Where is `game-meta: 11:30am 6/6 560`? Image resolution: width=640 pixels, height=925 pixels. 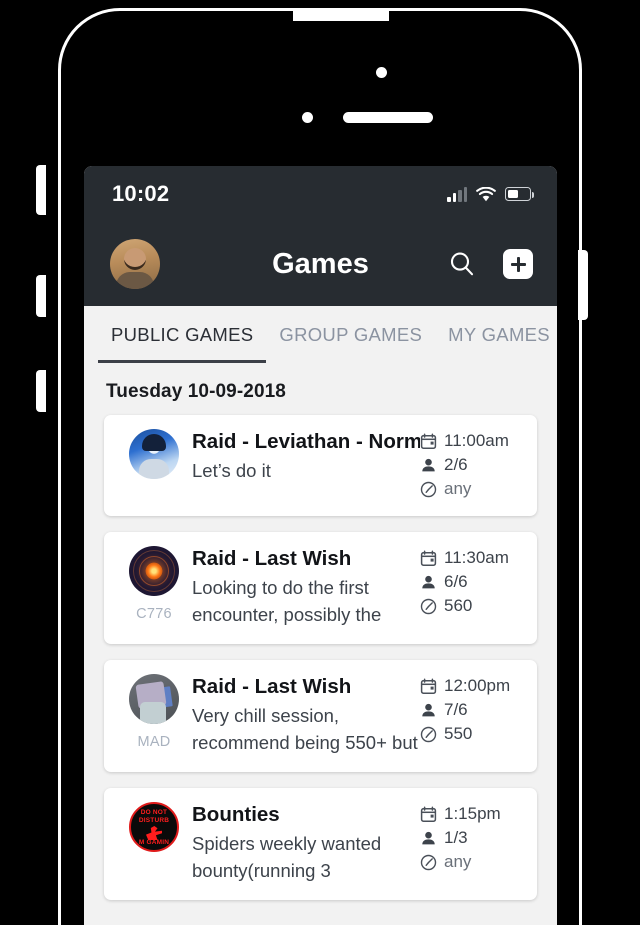
game-meta: 11:30am 6/6 560 is located at coordinates (470, 587).